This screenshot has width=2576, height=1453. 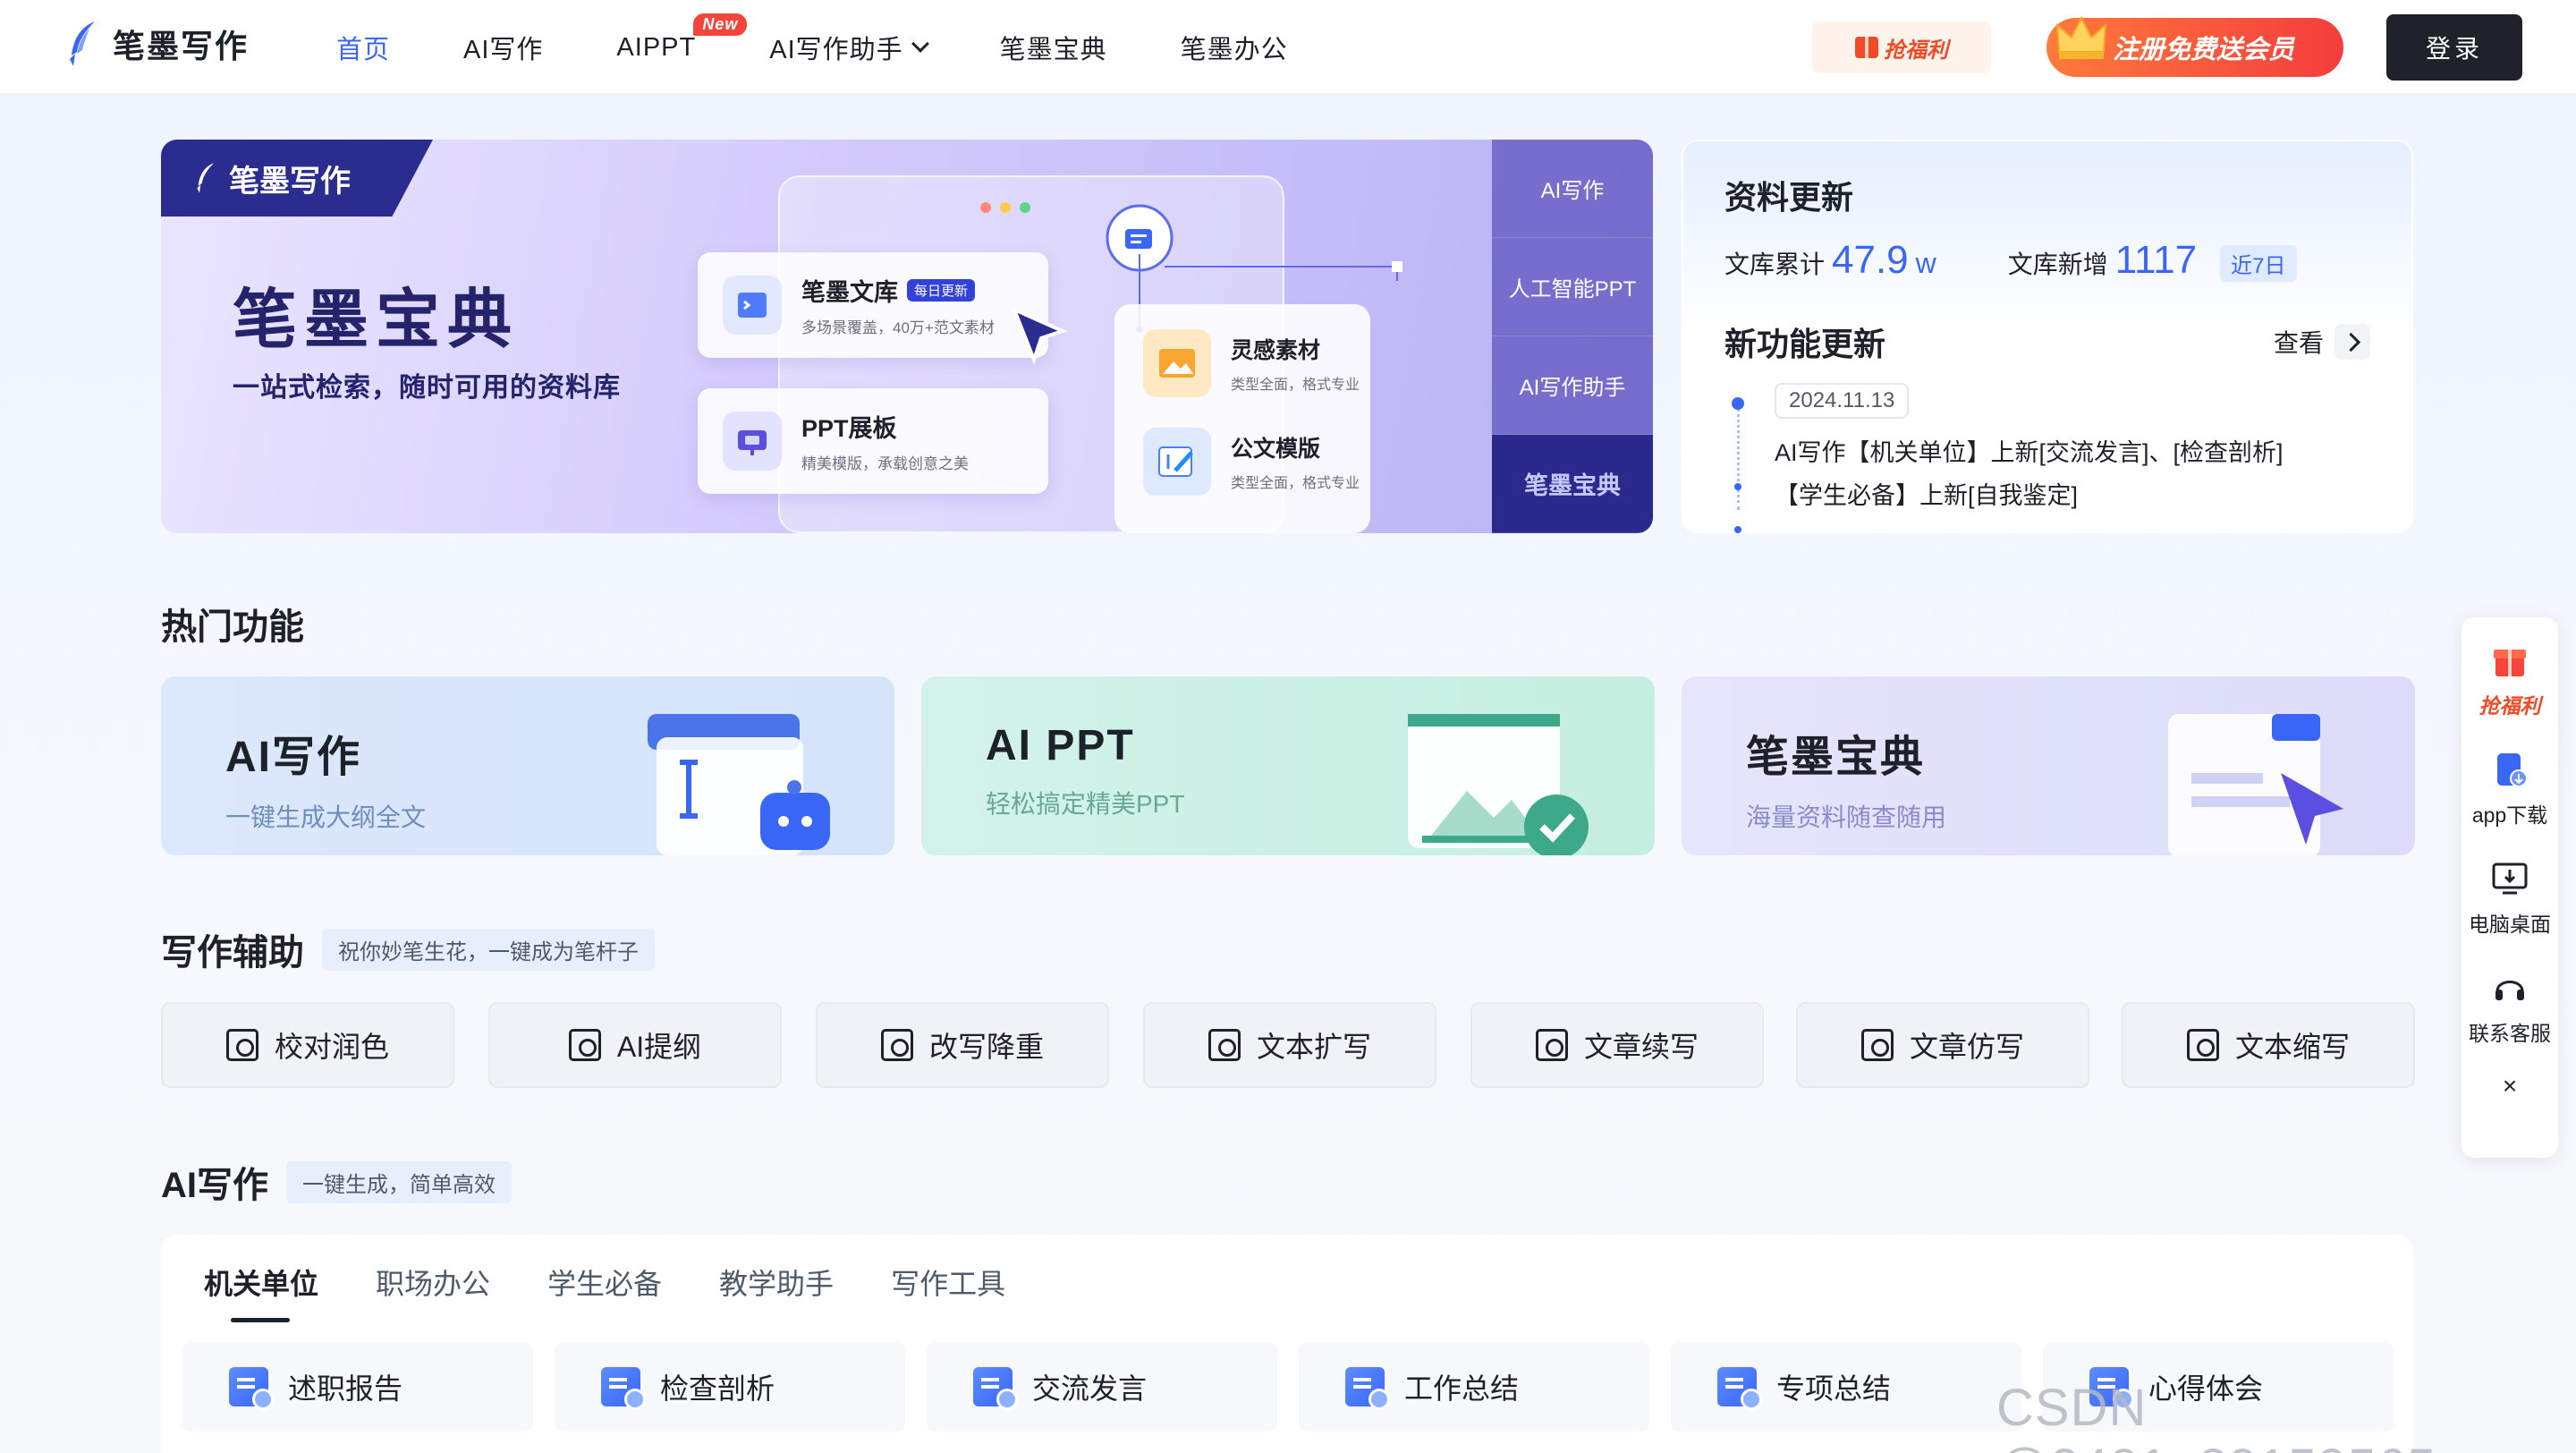 I want to click on library-total-stat: 文库累计 47.9 w, so click(x=1830, y=260).